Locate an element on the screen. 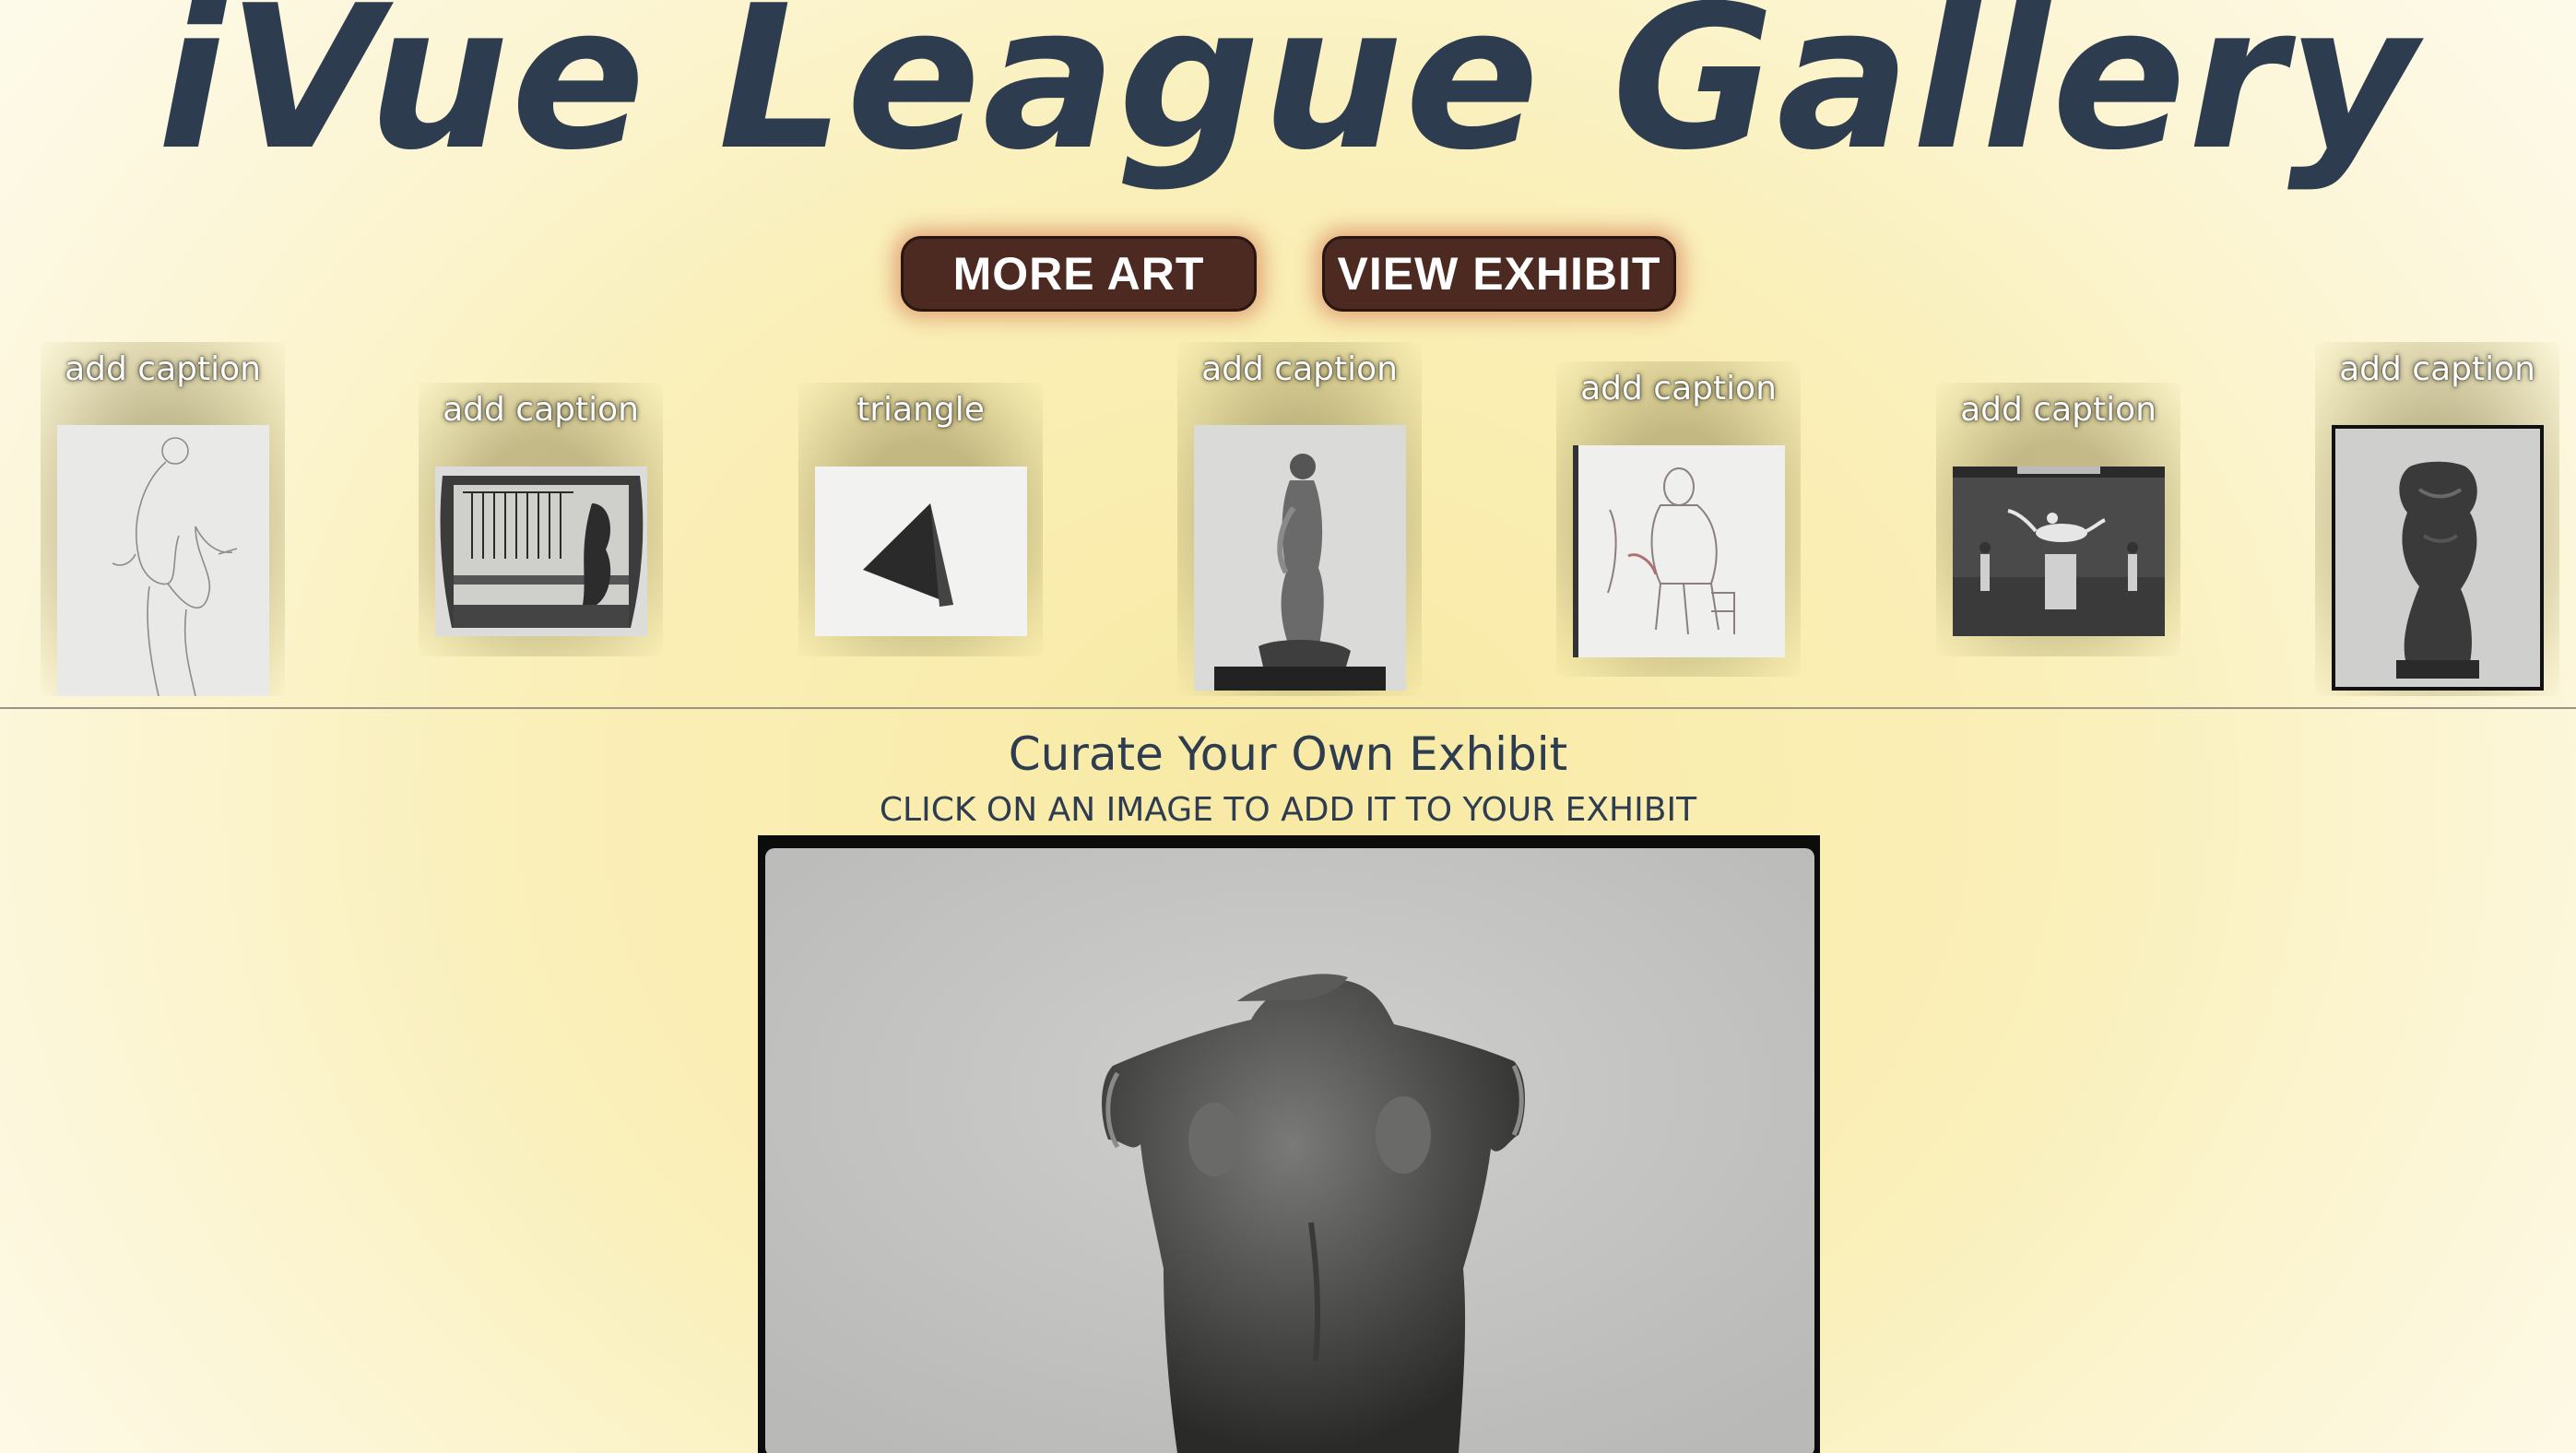 The width and height of the screenshot is (2576, 1453). card-caption: triangle is located at coordinates (920, 410).